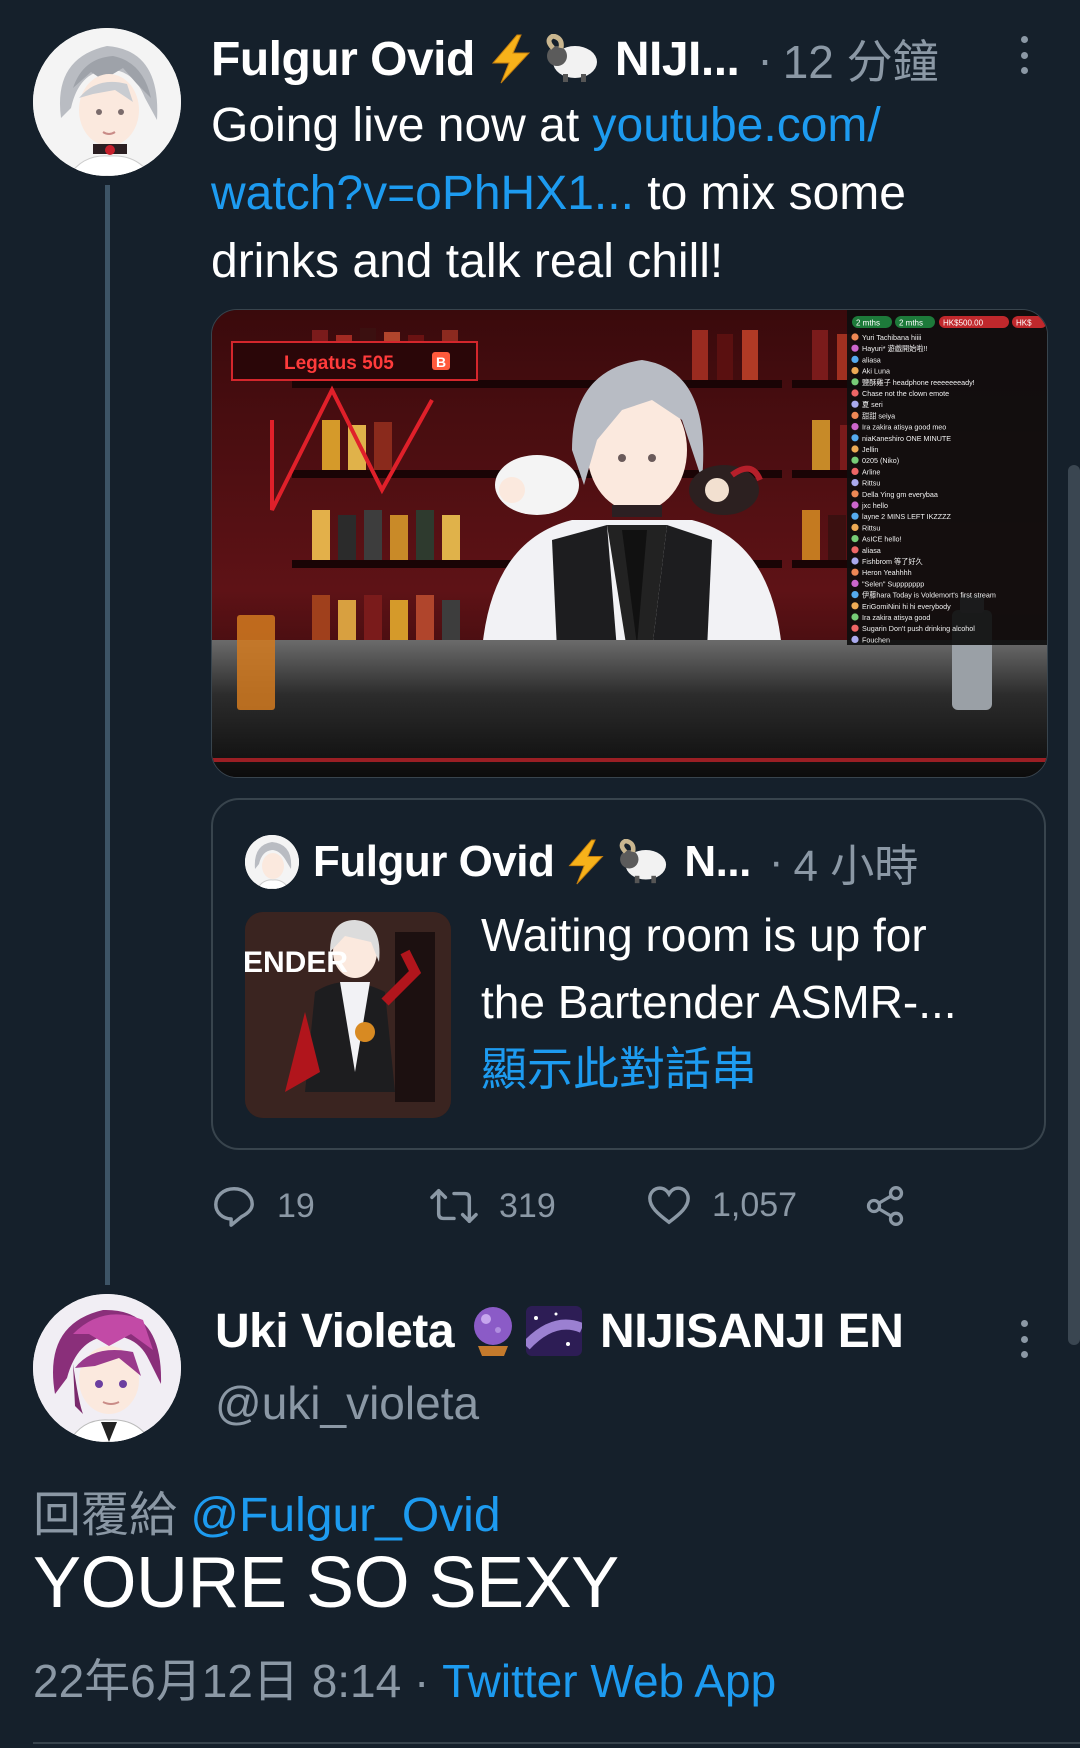 This screenshot has height=1748, width=1080. Describe the element at coordinates (347, 1403) in the screenshot. I see `tweet2-handle: @uki_violeta` at that location.